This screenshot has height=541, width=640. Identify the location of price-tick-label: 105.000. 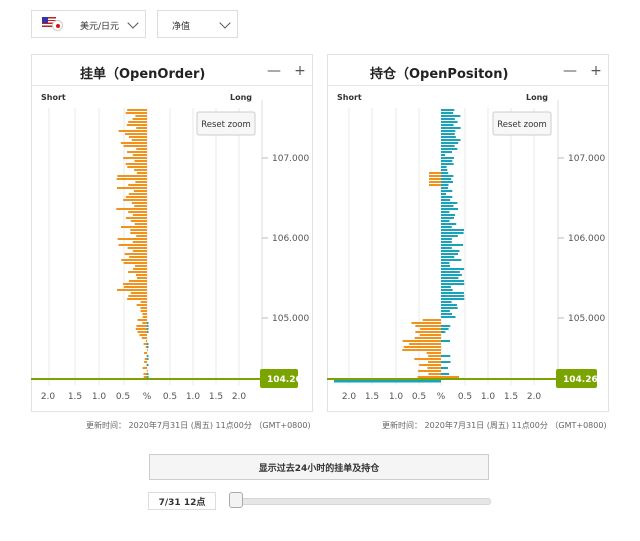
(290, 319).